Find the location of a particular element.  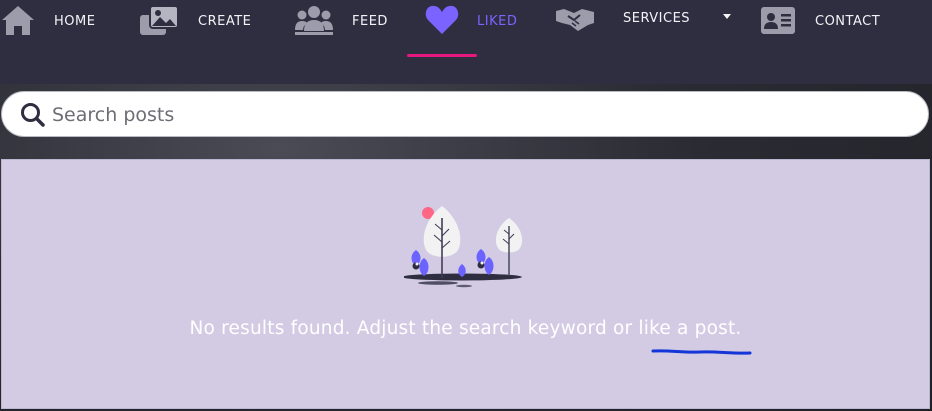

heart-icon is located at coordinates (442, 19).